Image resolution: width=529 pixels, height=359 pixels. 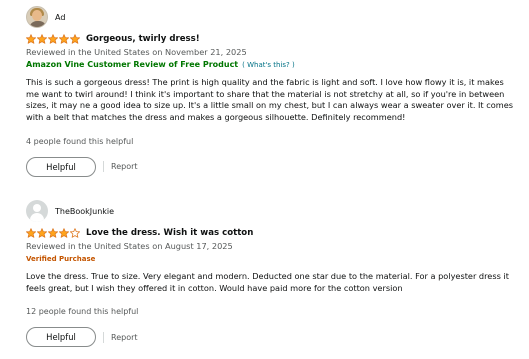 What do you see at coordinates (80, 141) in the screenshot?
I see `helpful-count: 4 people found this helpful` at bounding box center [80, 141].